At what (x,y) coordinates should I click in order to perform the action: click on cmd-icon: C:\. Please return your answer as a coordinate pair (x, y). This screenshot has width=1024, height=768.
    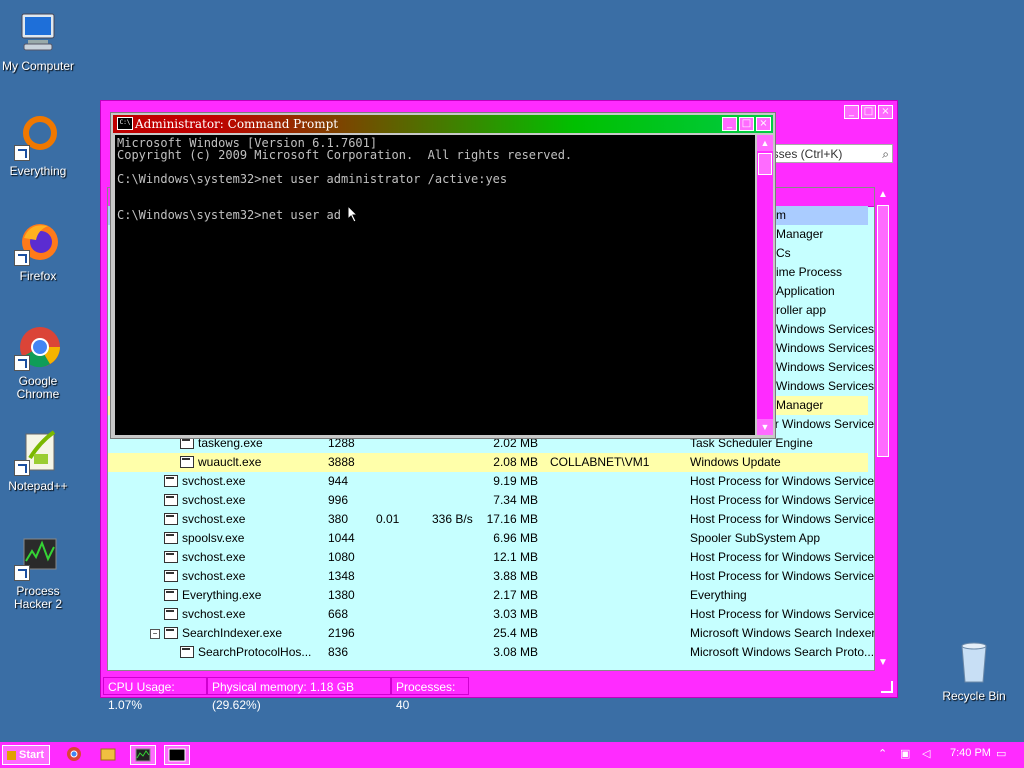
    Looking at the image, I should click on (125, 123).